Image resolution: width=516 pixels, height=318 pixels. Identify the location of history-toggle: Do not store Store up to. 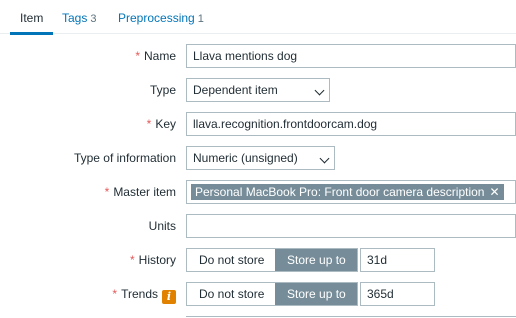
(272, 260).